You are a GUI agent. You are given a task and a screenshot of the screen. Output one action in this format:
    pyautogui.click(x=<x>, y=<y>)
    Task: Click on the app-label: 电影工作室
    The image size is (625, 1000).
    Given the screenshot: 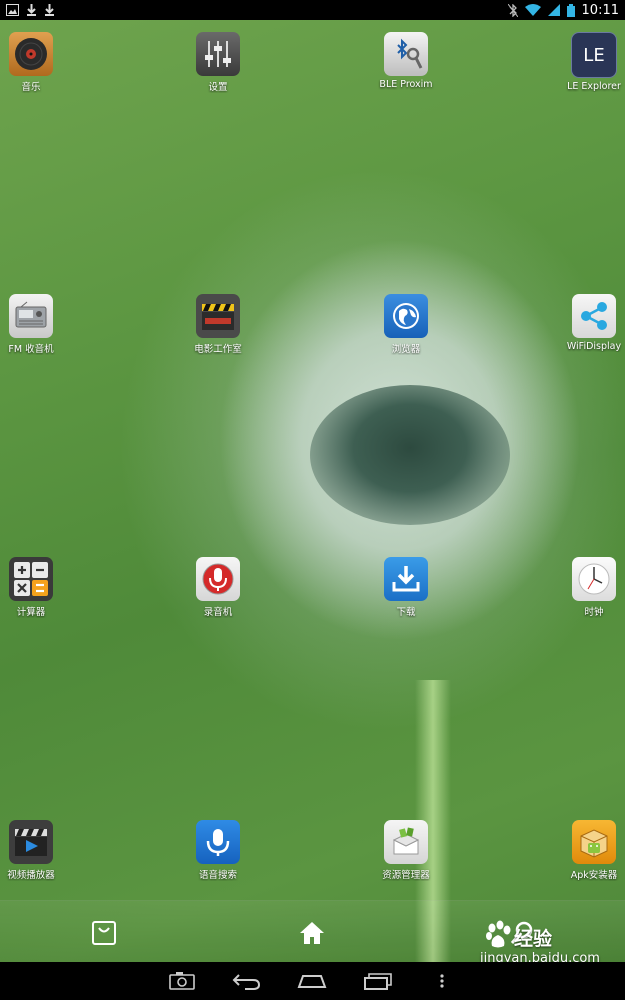 What is the action you would take?
    pyautogui.click(x=218, y=349)
    